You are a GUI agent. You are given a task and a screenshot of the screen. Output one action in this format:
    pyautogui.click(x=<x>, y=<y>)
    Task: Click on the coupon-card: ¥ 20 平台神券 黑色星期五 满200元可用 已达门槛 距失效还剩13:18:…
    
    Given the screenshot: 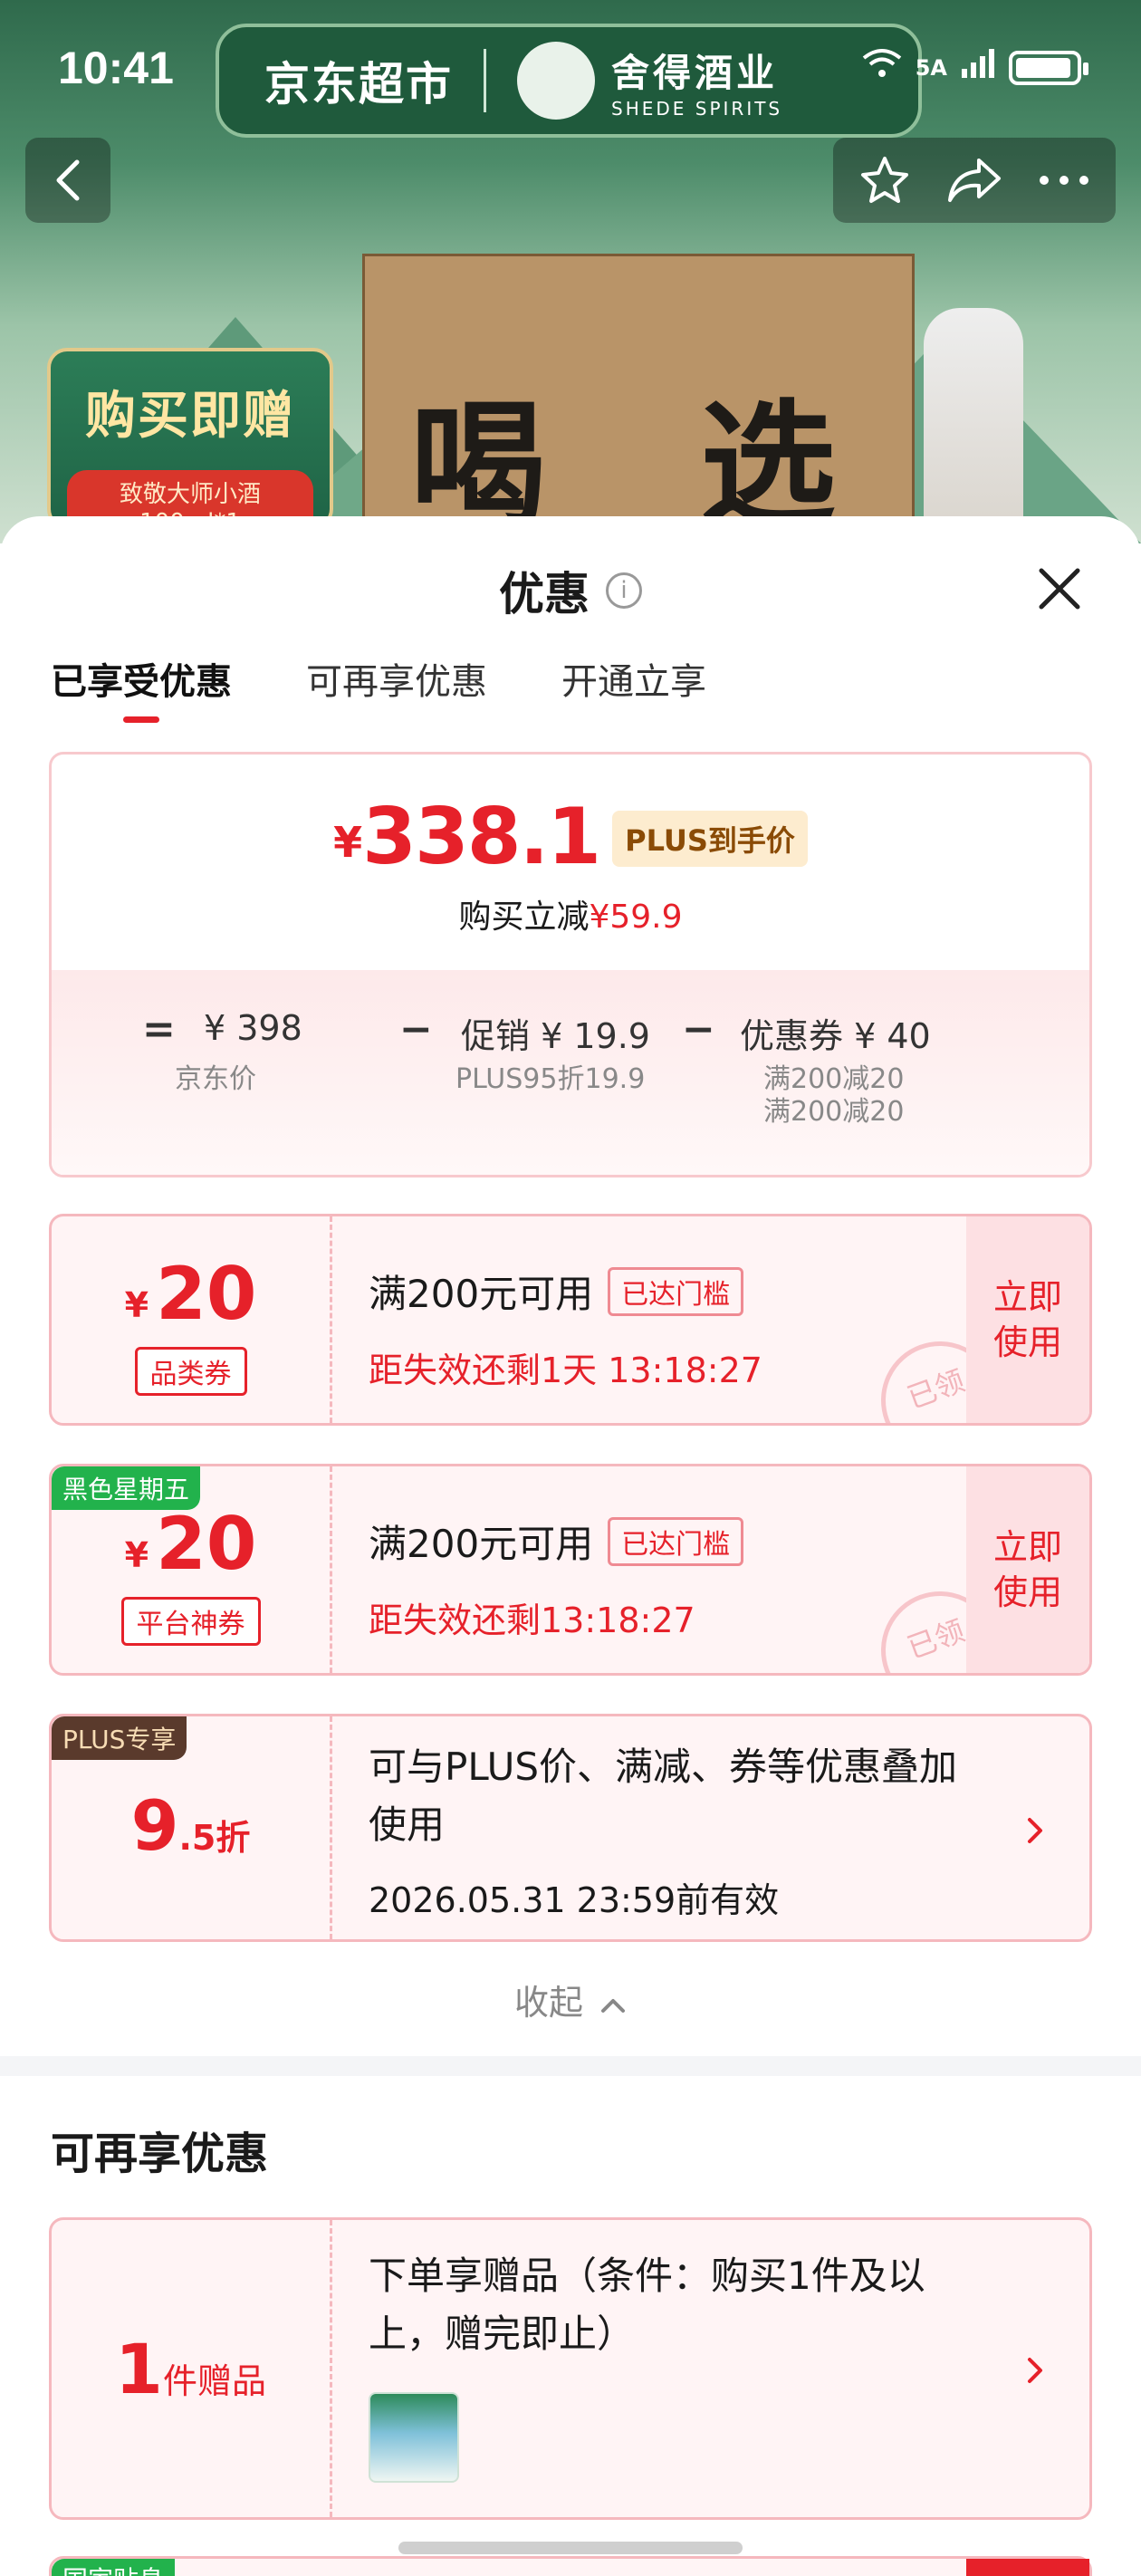 What is the action you would take?
    pyautogui.click(x=570, y=1570)
    